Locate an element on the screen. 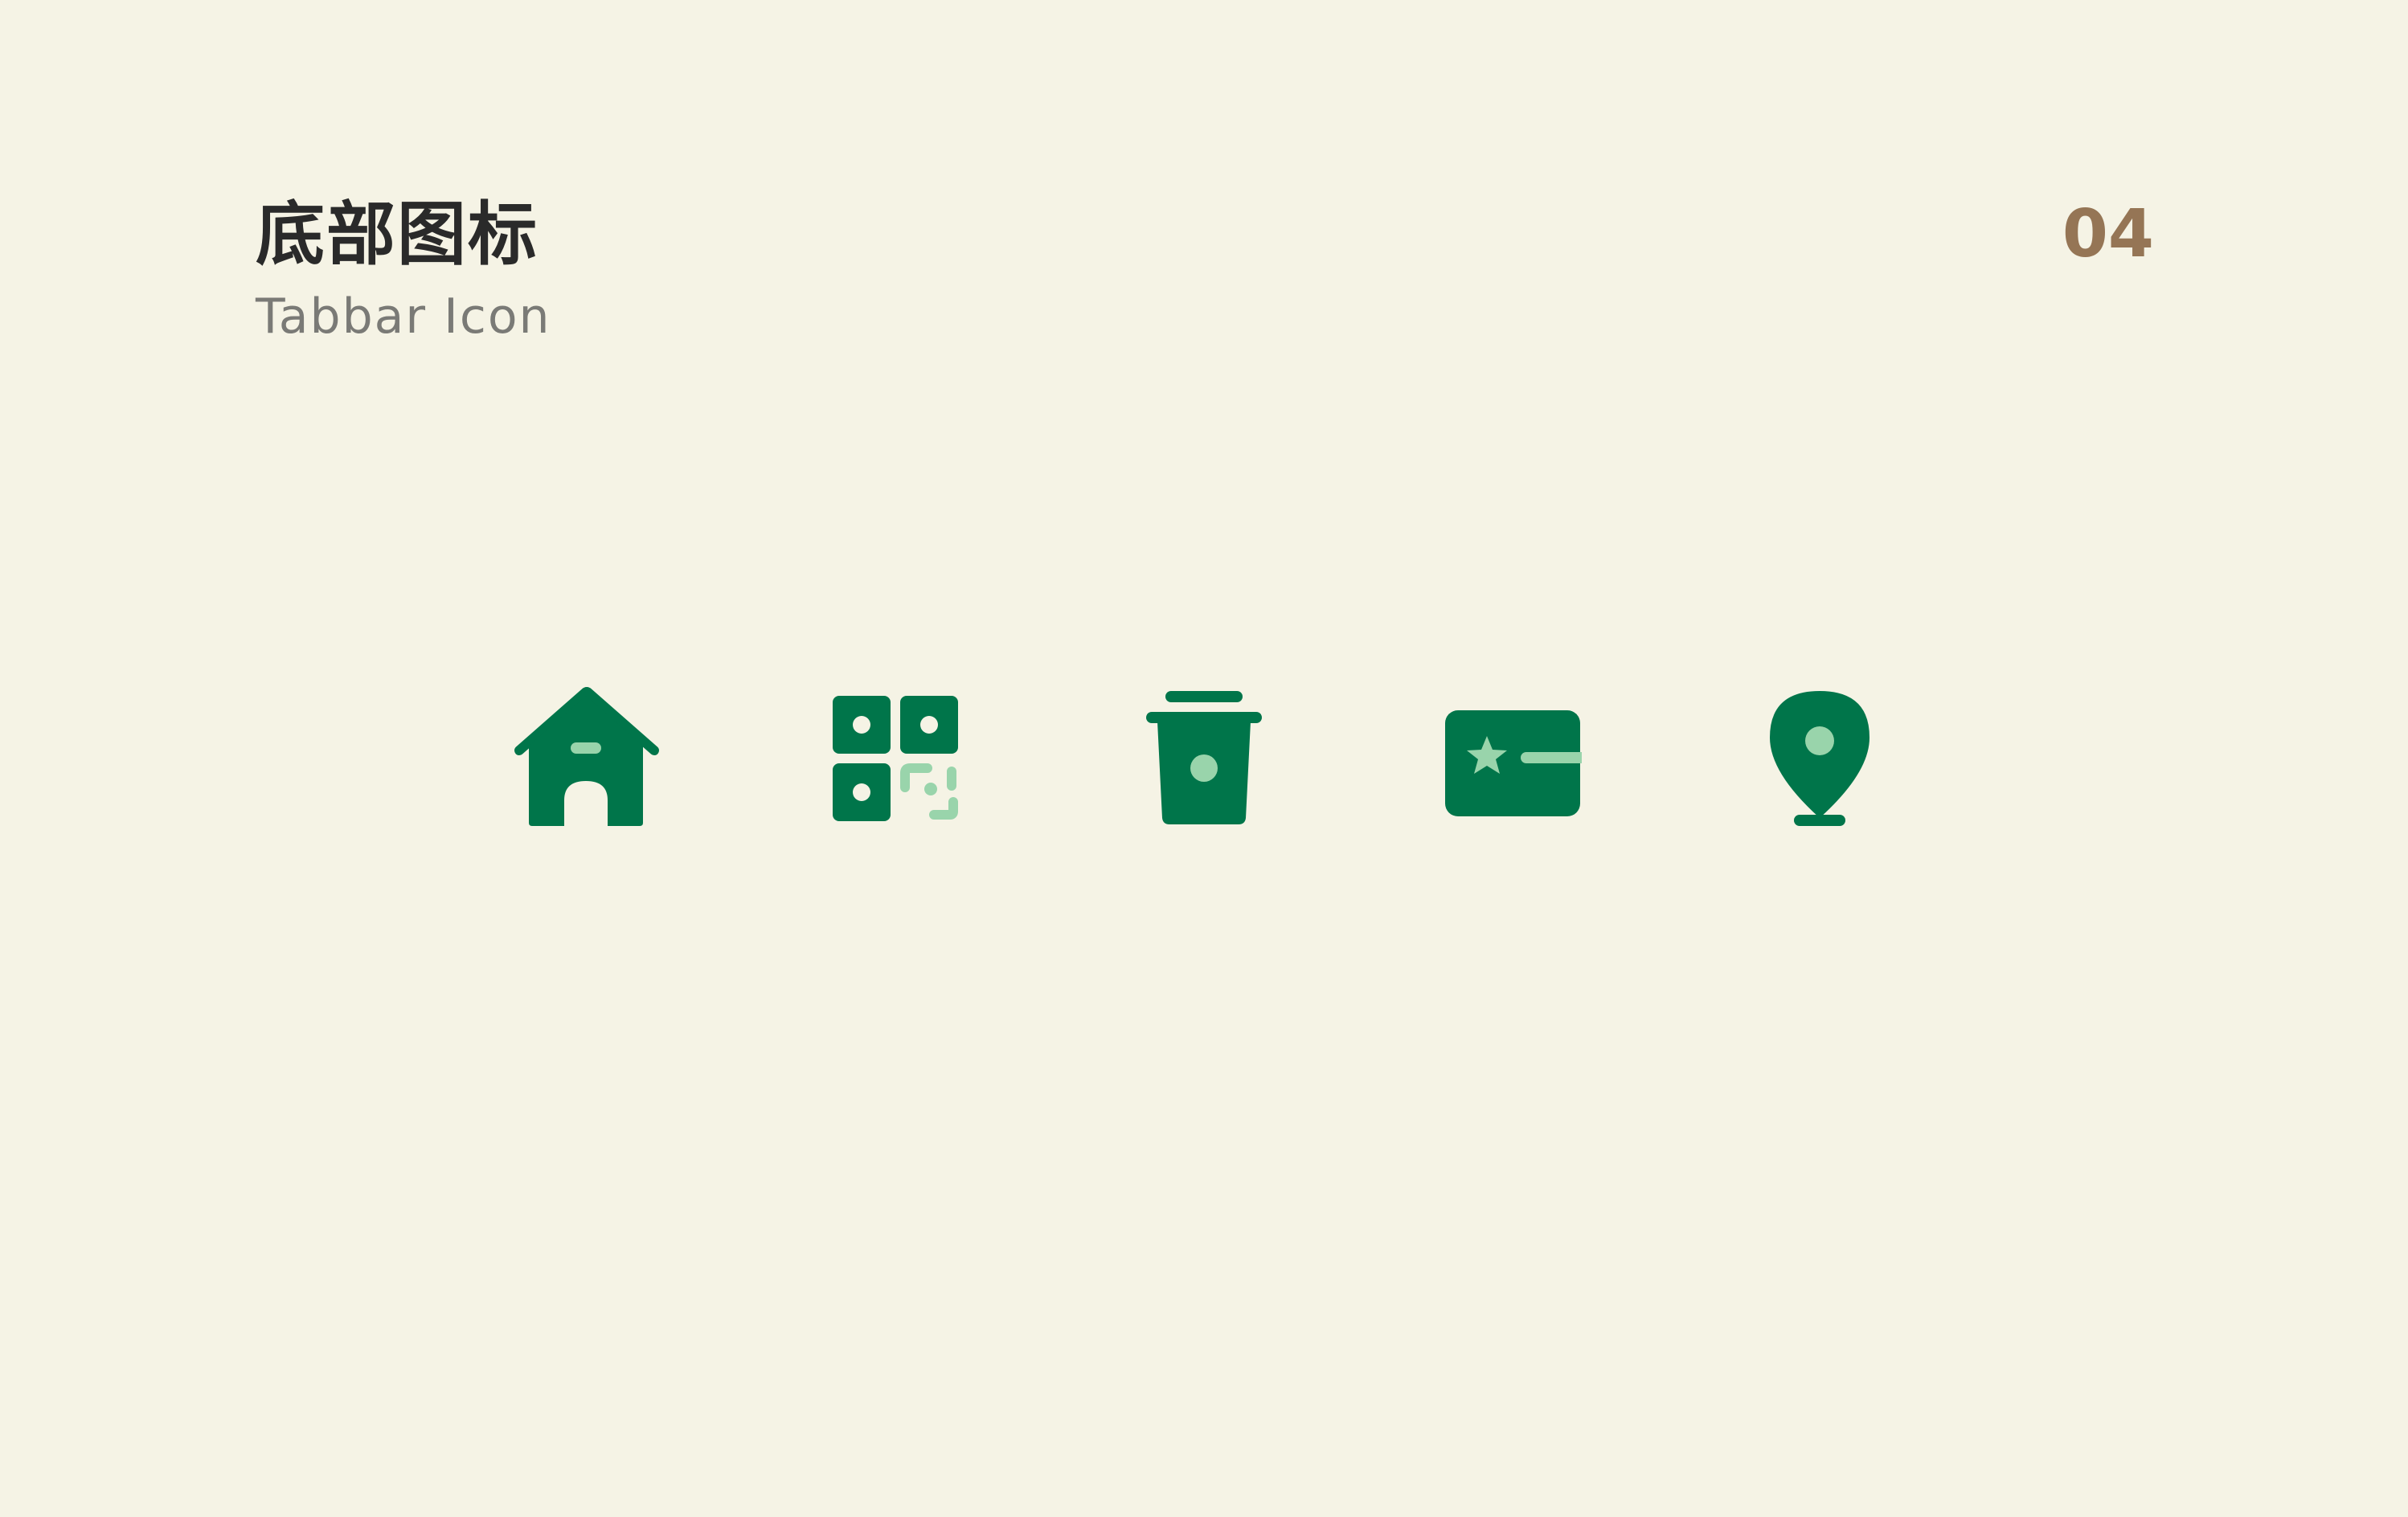  page-subtitle: Tabbar Icon is located at coordinates (403, 316).